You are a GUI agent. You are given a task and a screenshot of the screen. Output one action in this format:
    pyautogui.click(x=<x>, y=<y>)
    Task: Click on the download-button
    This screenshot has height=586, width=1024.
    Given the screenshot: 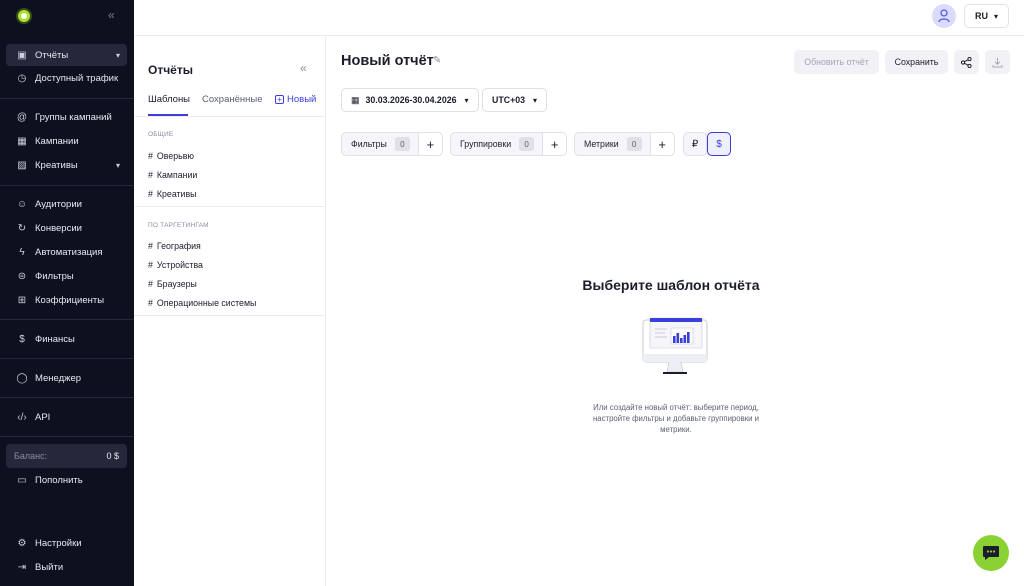 What is the action you would take?
    pyautogui.click(x=997, y=62)
    